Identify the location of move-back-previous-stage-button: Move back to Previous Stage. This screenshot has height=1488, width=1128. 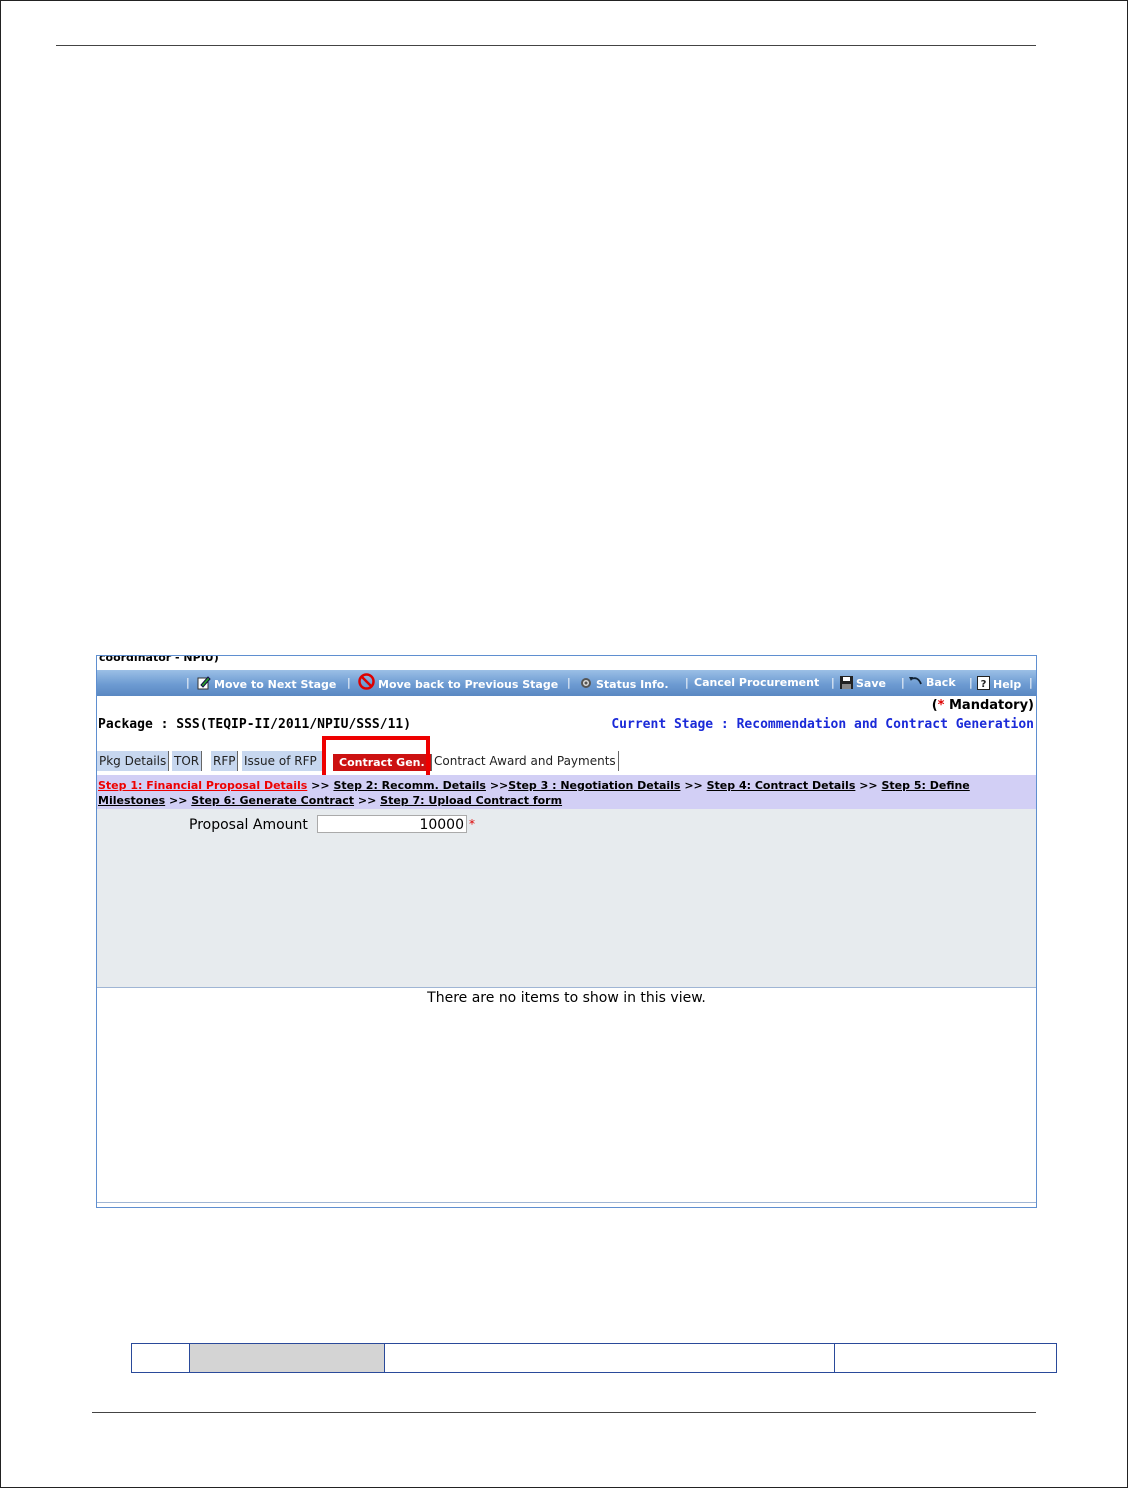
(458, 682).